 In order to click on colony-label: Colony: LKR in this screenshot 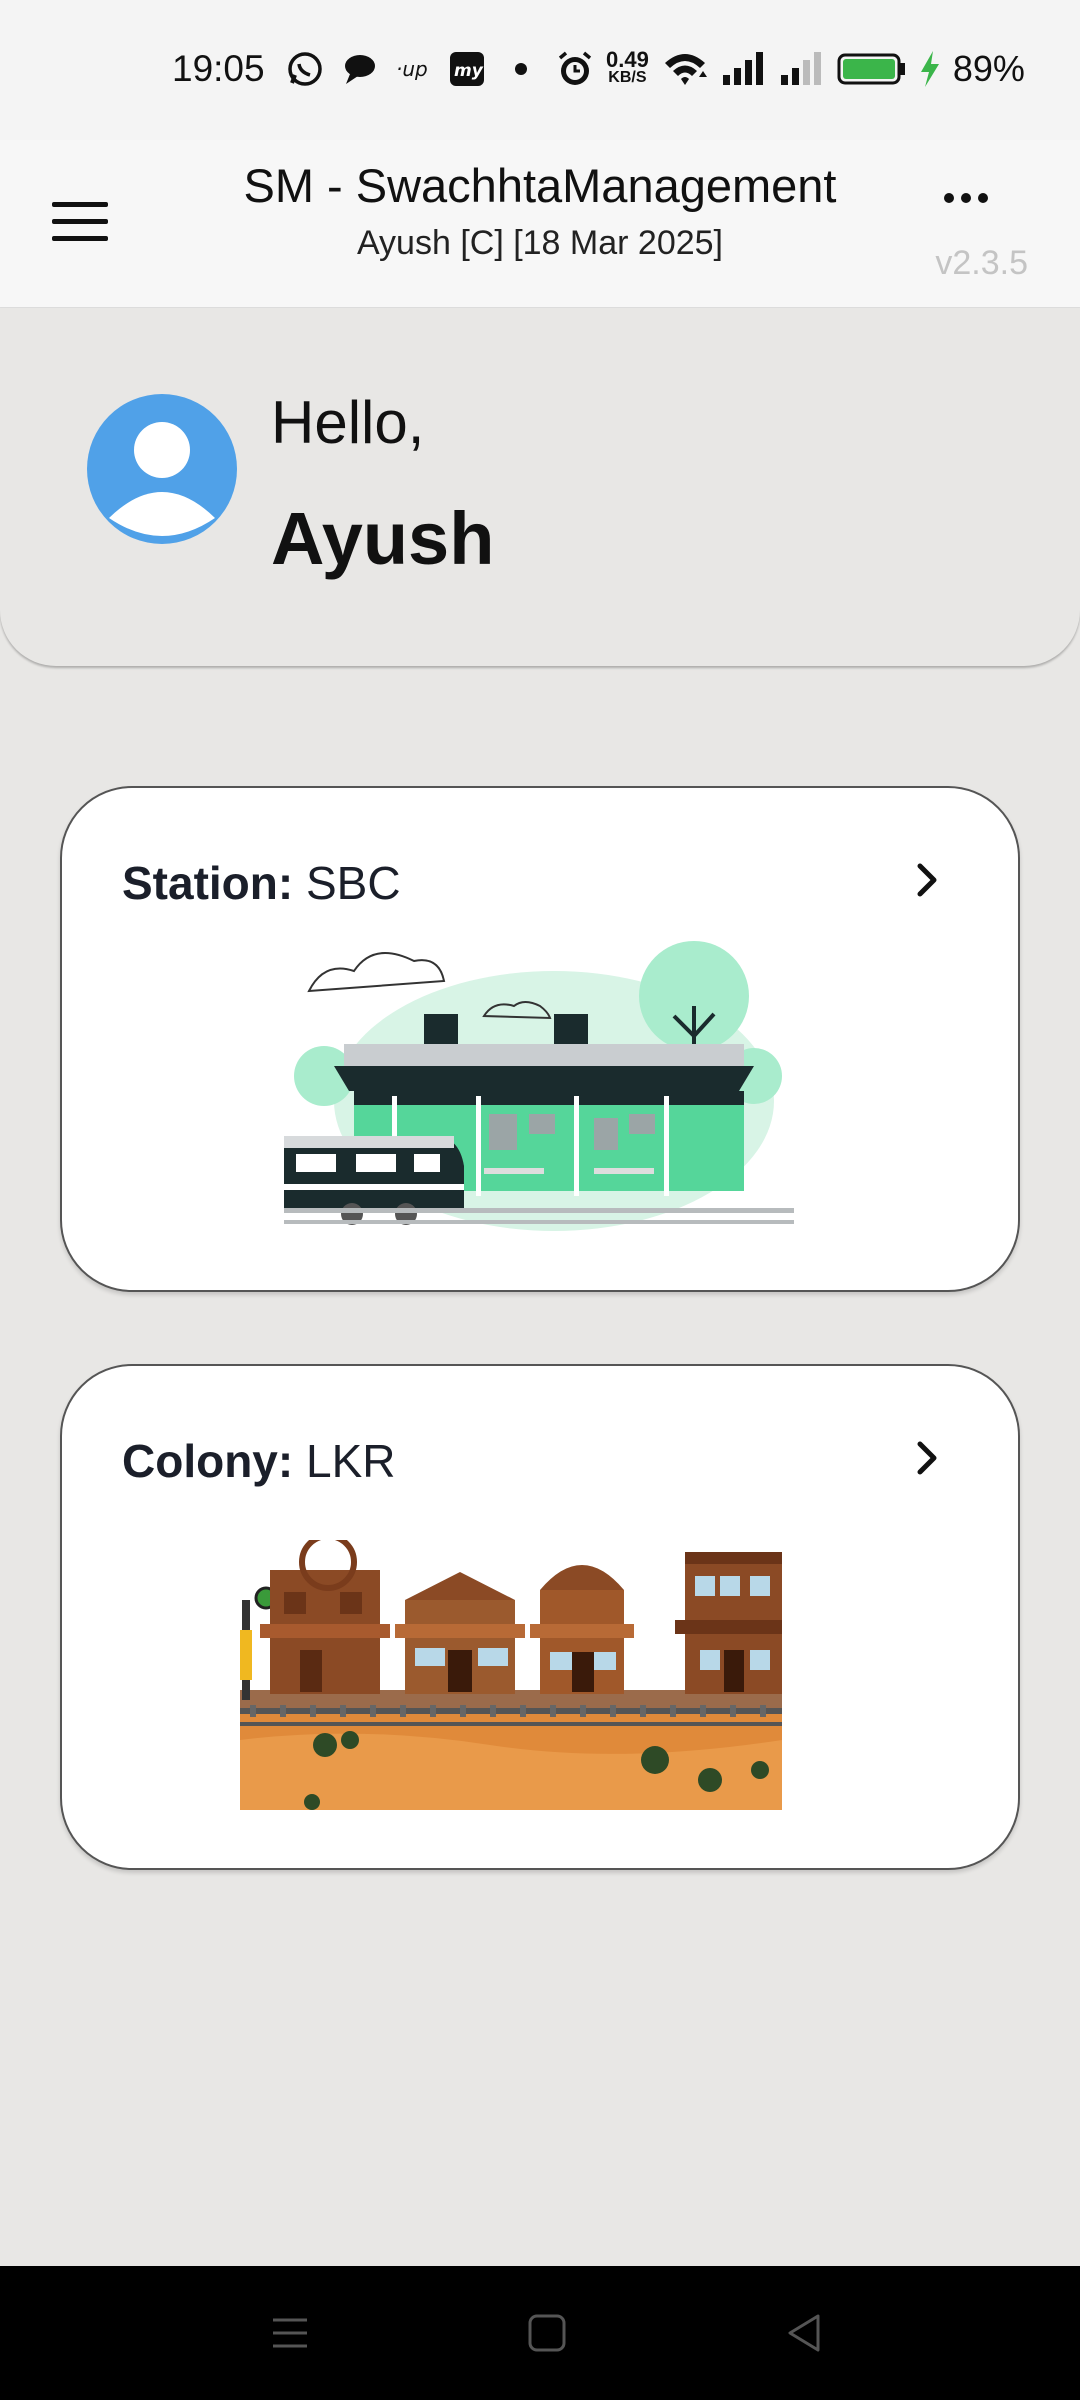, I will do `click(258, 1461)`.